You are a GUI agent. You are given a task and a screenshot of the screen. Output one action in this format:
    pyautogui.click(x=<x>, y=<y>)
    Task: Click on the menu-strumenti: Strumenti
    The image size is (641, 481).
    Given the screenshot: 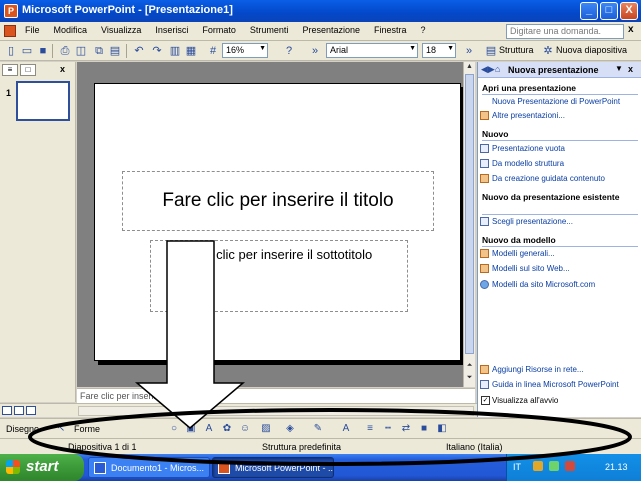 What is the action you would take?
    pyautogui.click(x=269, y=30)
    